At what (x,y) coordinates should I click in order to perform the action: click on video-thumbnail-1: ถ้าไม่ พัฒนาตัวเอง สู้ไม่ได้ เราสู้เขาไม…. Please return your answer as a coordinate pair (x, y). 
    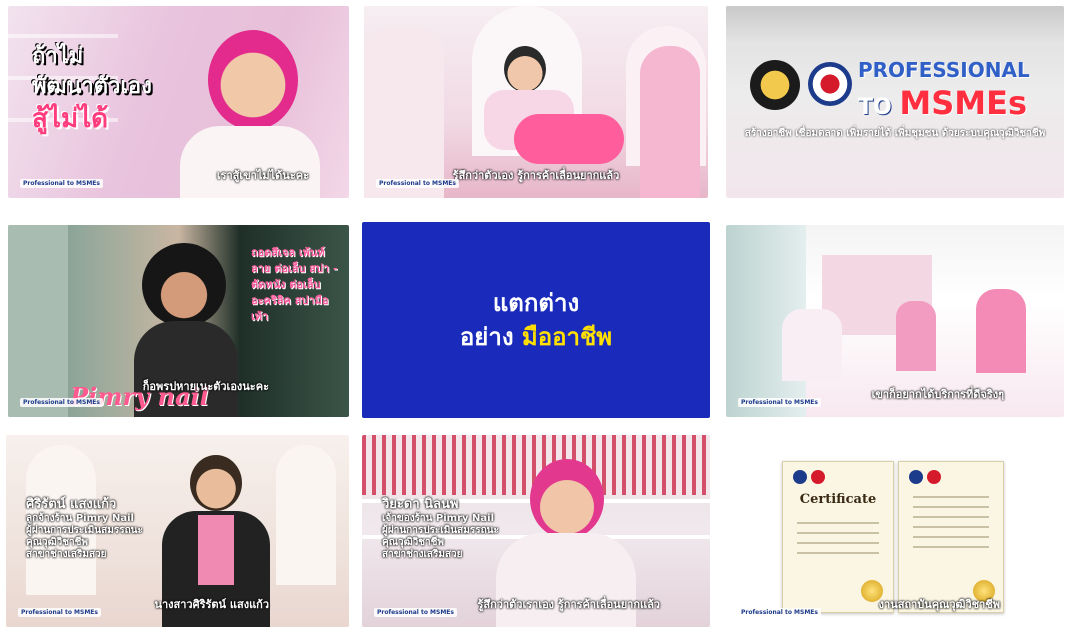
    Looking at the image, I should click on (178, 102).